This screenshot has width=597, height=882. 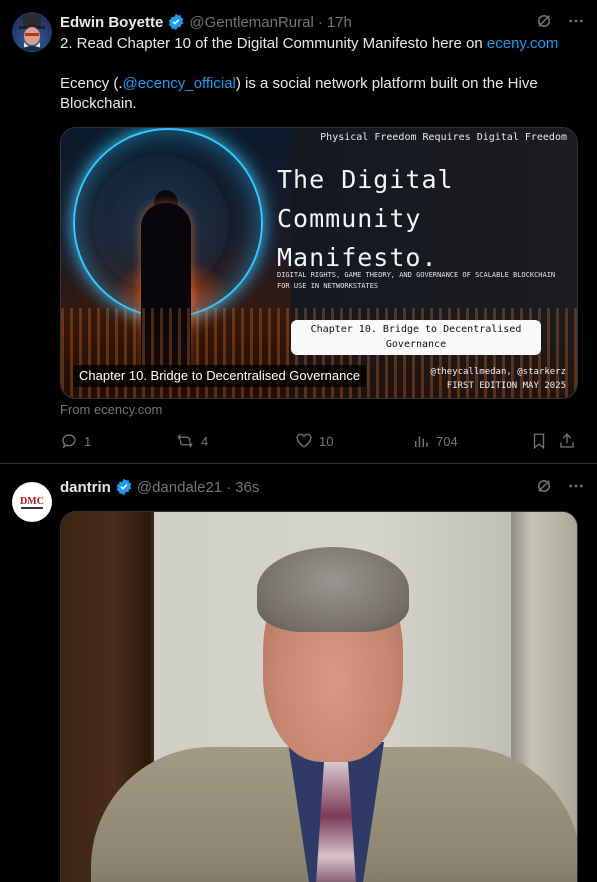 I want to click on reply-icon, so click(x=69, y=441).